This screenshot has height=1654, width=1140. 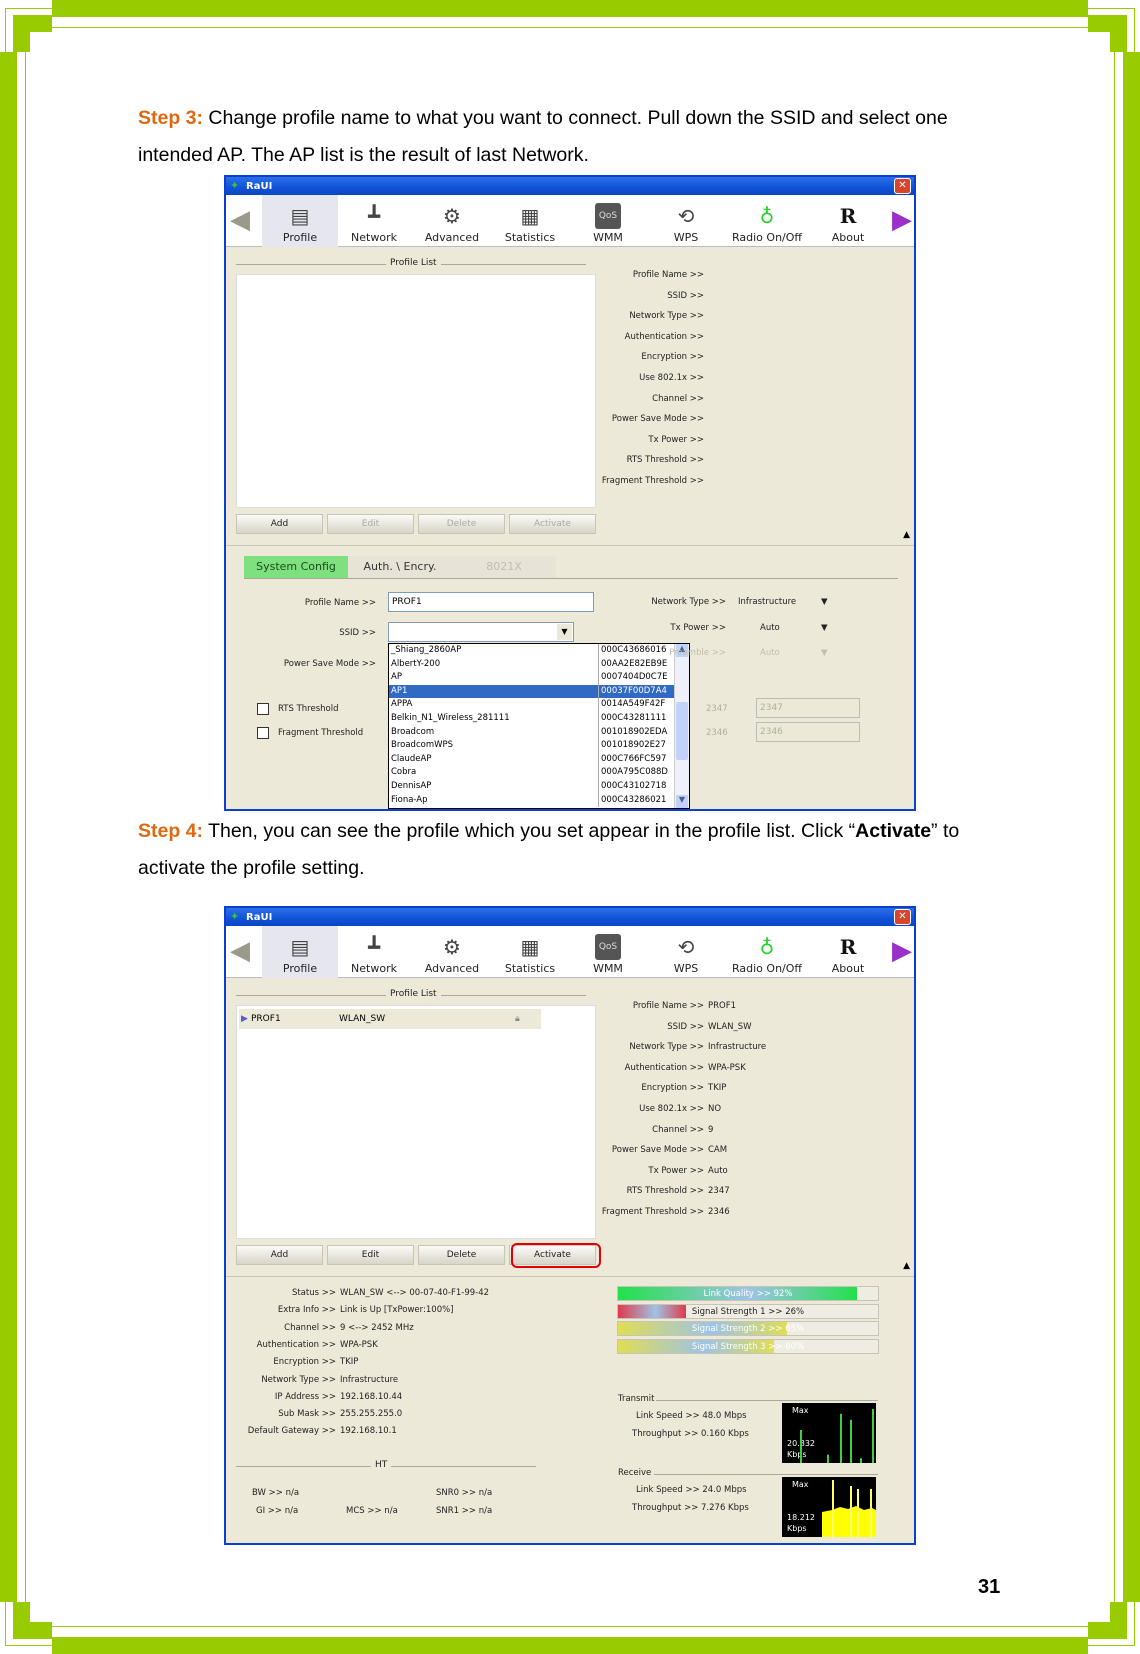 I want to click on ht-gi: GI >> n/a, so click(x=277, y=1511).